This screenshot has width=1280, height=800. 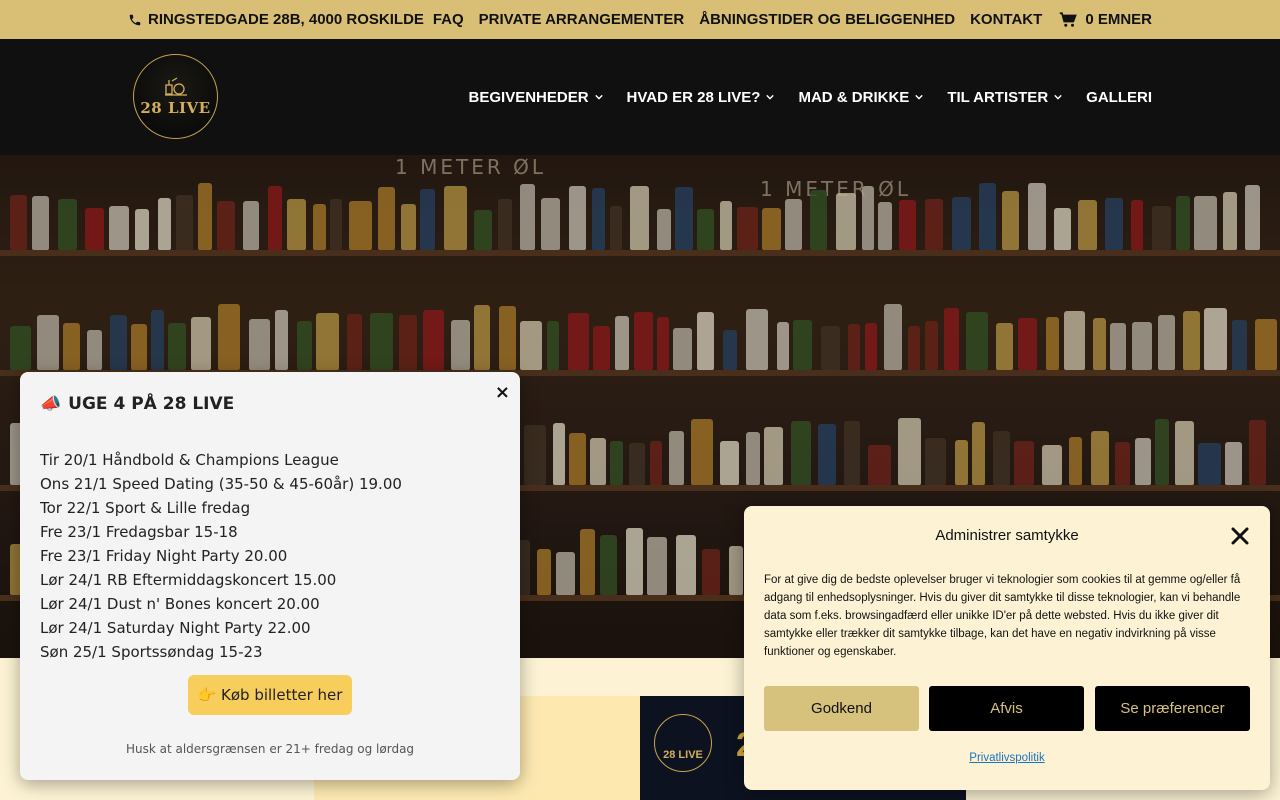 I want to click on accept-button: Godkend, so click(x=841, y=708).